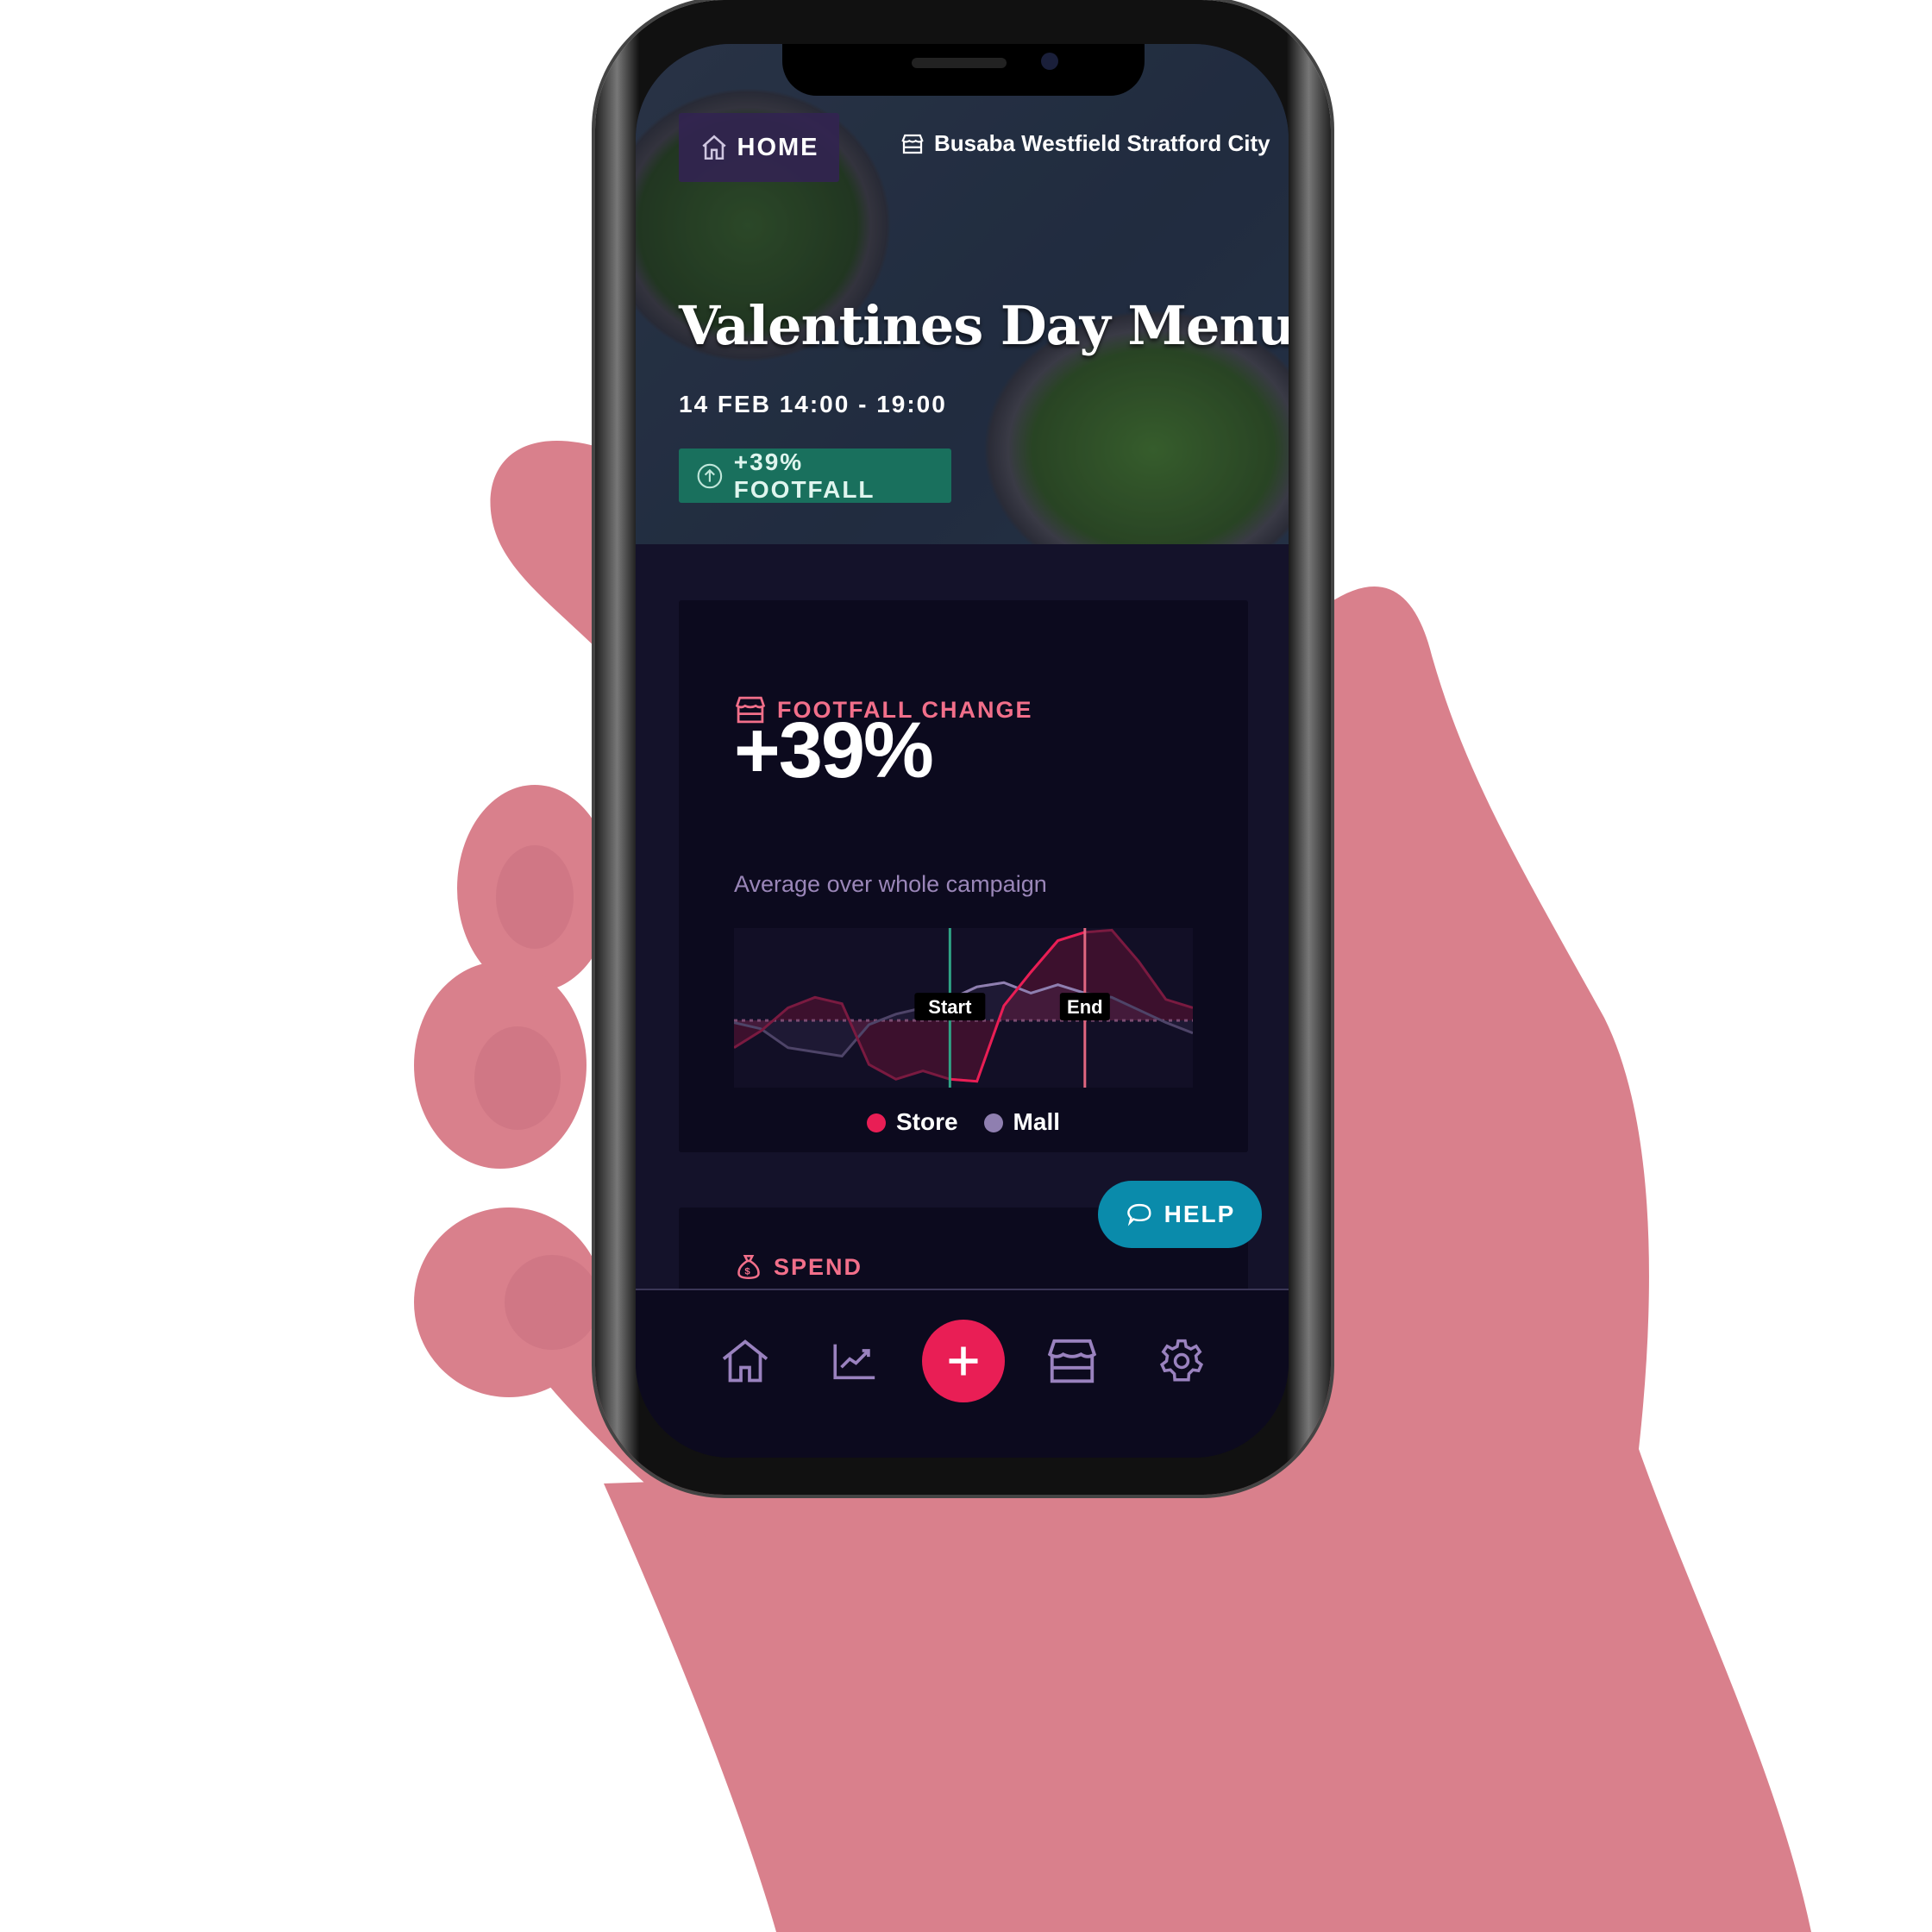 Image resolution: width=1932 pixels, height=1932 pixels. I want to click on campaign-title: Valentines Day Menu, so click(984, 326).